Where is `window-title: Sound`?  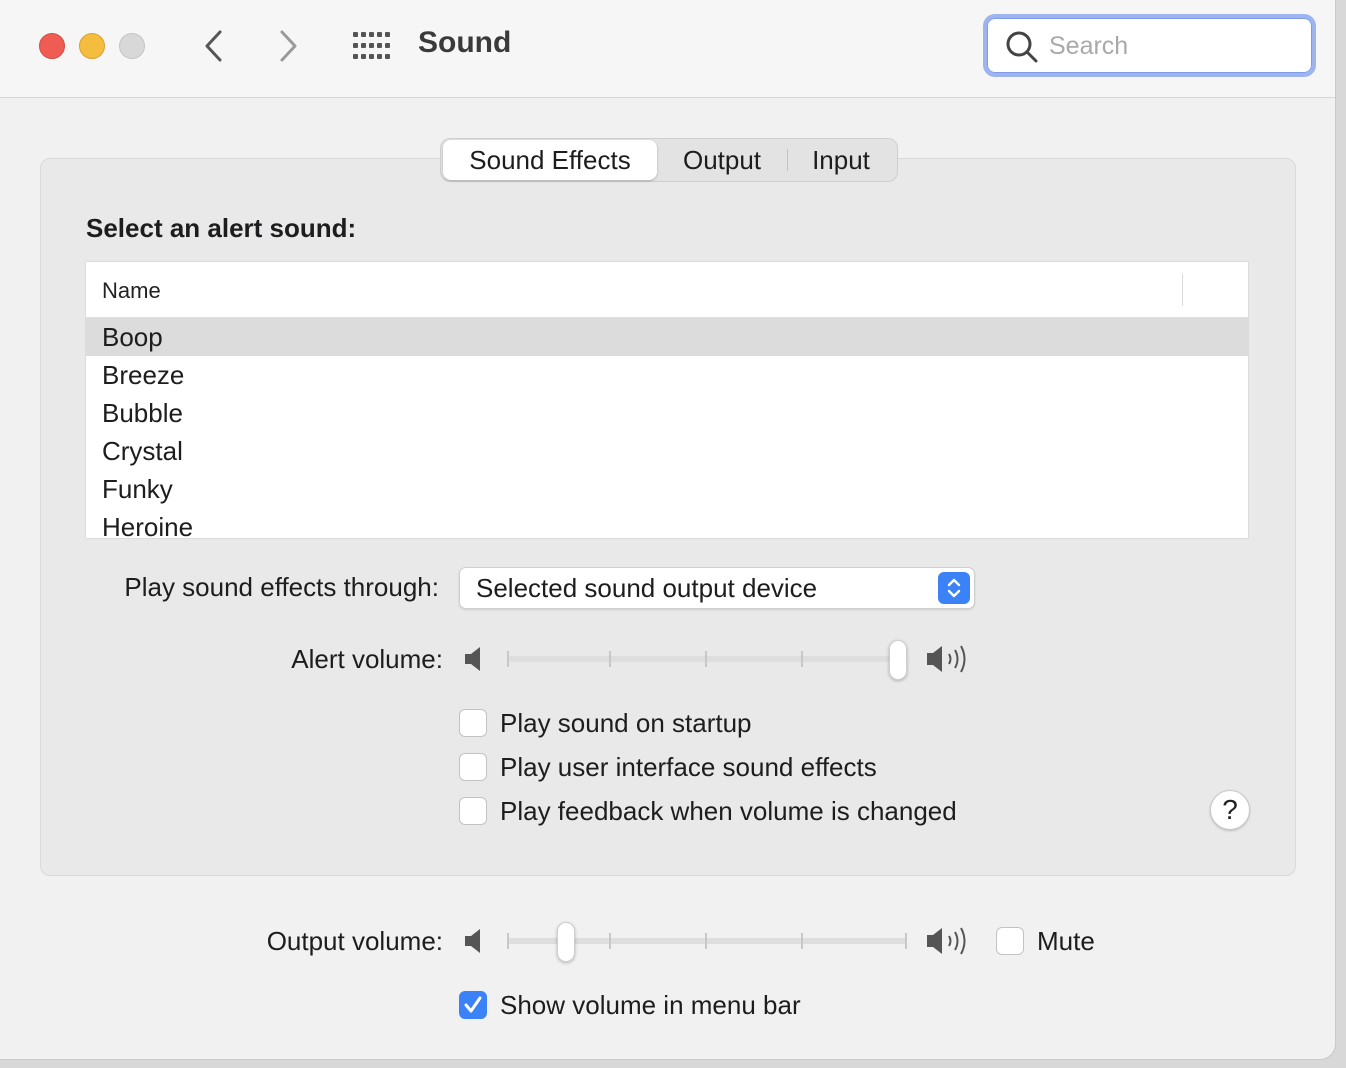
window-title: Sound is located at coordinates (465, 42).